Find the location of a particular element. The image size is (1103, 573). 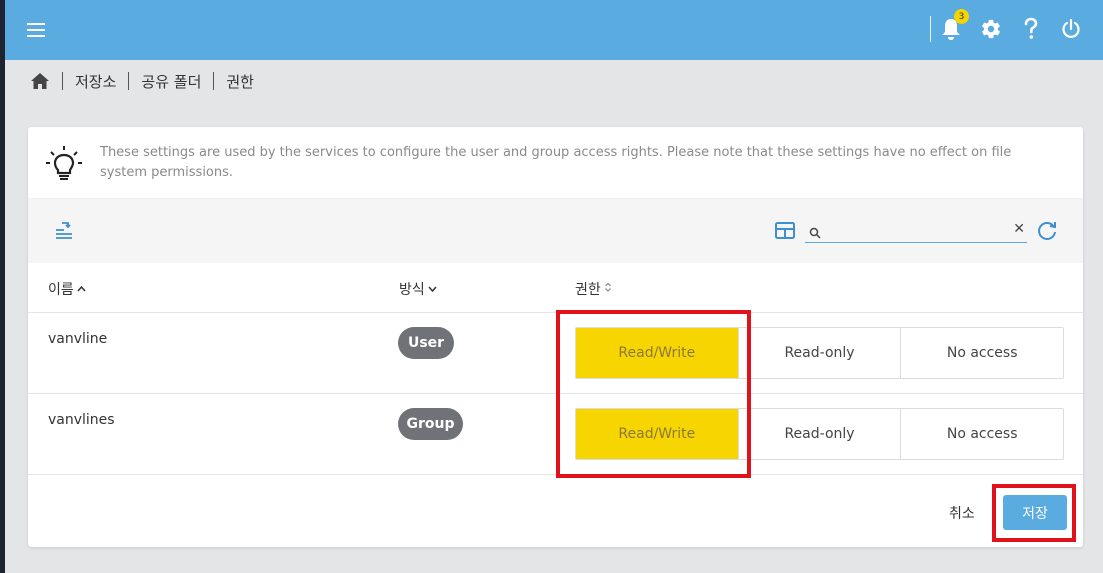

power-button is located at coordinates (1071, 29).